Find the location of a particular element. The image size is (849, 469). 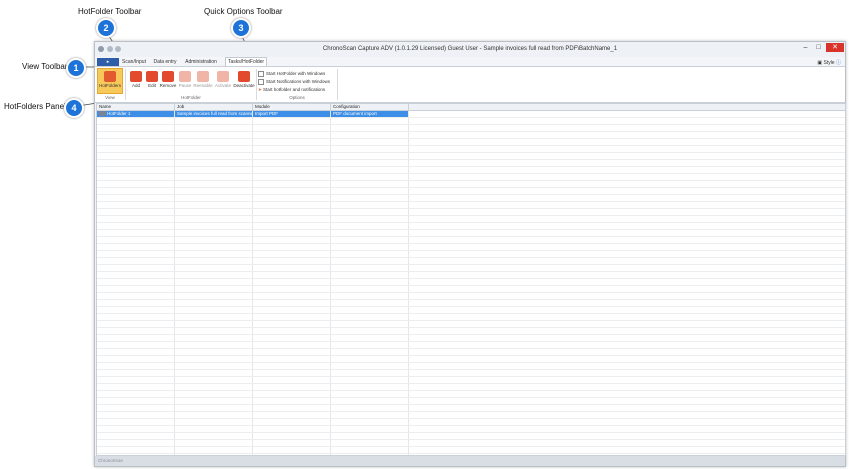

column-header-name: Name is located at coordinates (136, 107).